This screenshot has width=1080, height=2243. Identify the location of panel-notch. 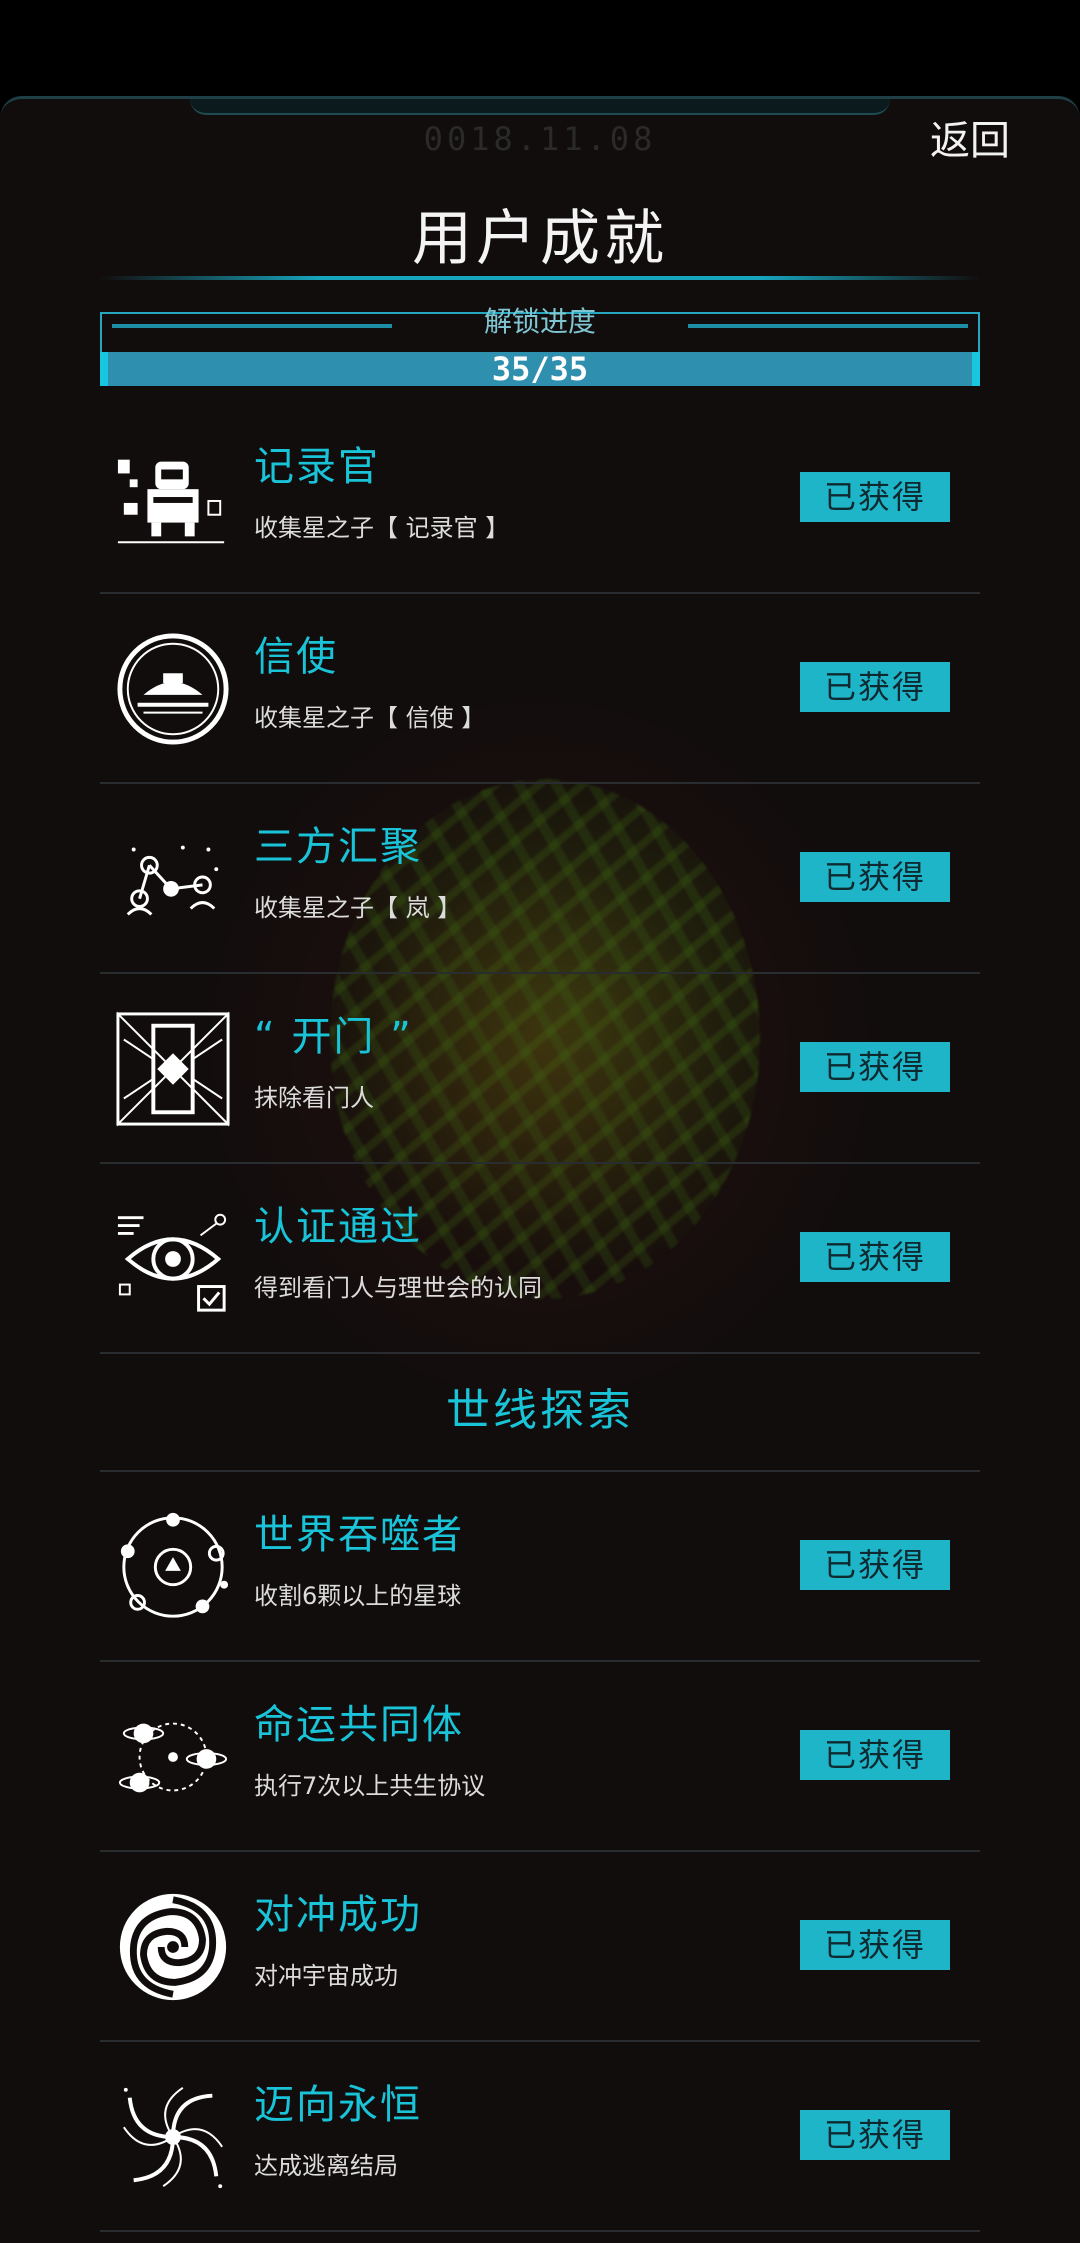
(540, 107).